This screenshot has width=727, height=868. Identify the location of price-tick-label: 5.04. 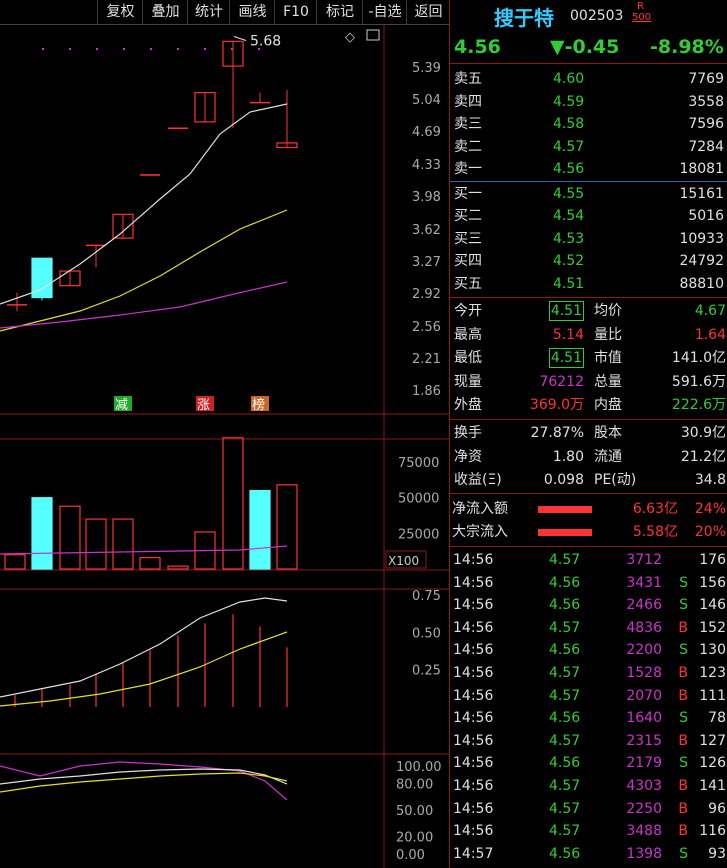
(426, 100).